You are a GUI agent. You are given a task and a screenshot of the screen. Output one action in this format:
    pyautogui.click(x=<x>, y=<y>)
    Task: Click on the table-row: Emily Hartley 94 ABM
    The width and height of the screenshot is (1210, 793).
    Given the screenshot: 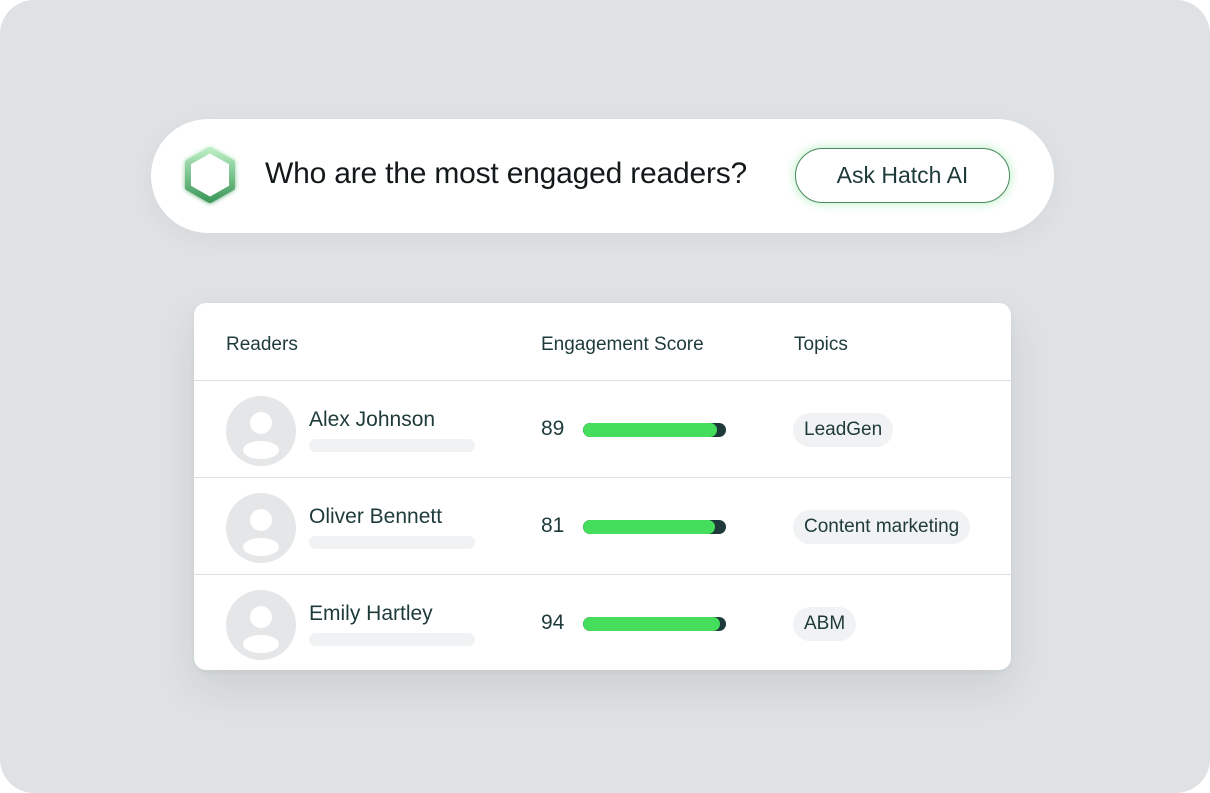 What is the action you would take?
    pyautogui.click(x=602, y=622)
    